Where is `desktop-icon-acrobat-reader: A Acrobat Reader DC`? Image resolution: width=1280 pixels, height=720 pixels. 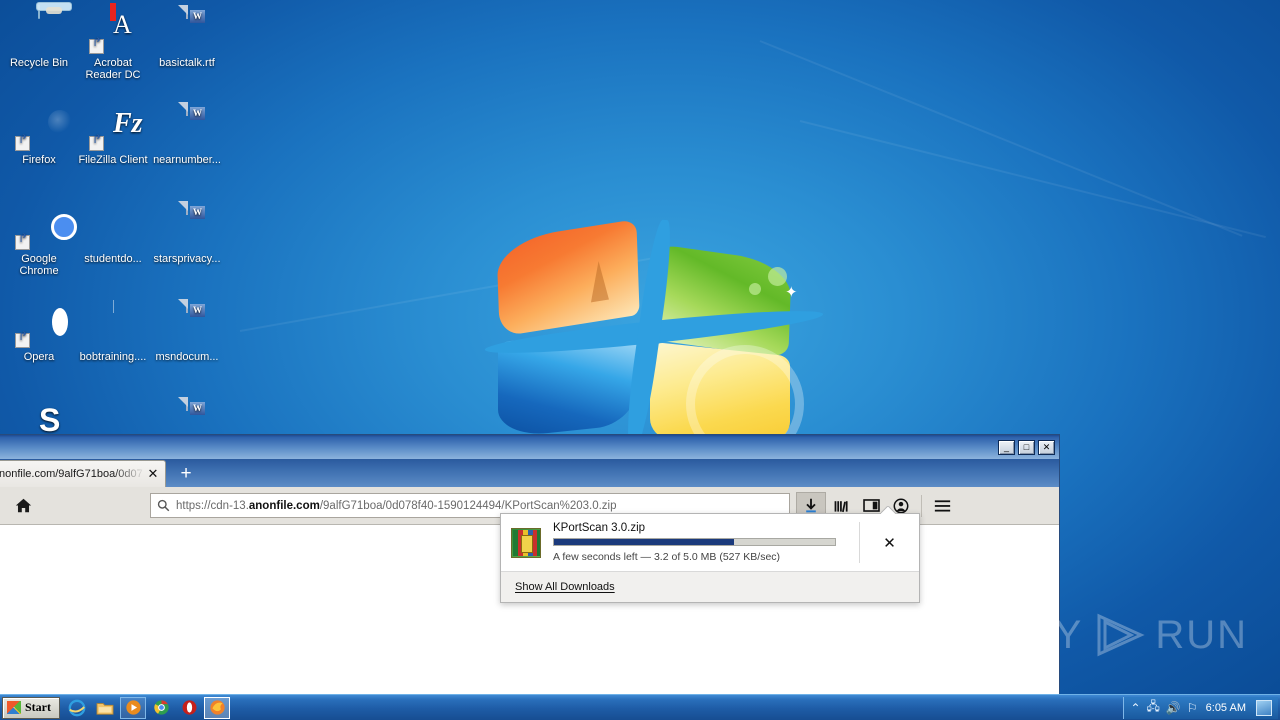 desktop-icon-acrobat-reader: A Acrobat Reader DC is located at coordinates (113, 42).